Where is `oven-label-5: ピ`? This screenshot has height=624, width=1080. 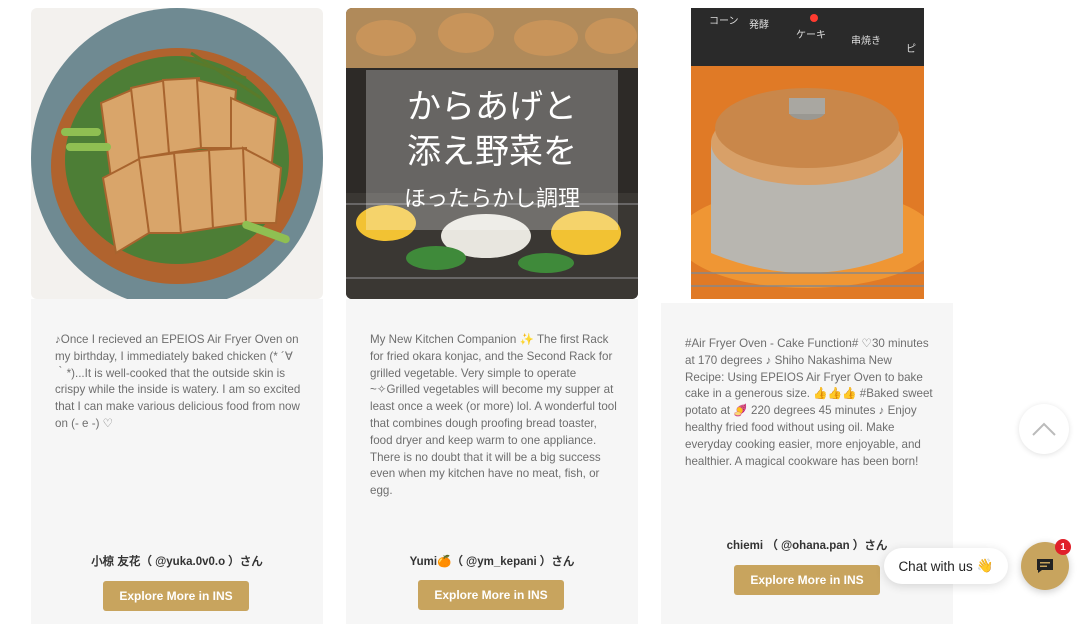
oven-label-5: ピ is located at coordinates (911, 49).